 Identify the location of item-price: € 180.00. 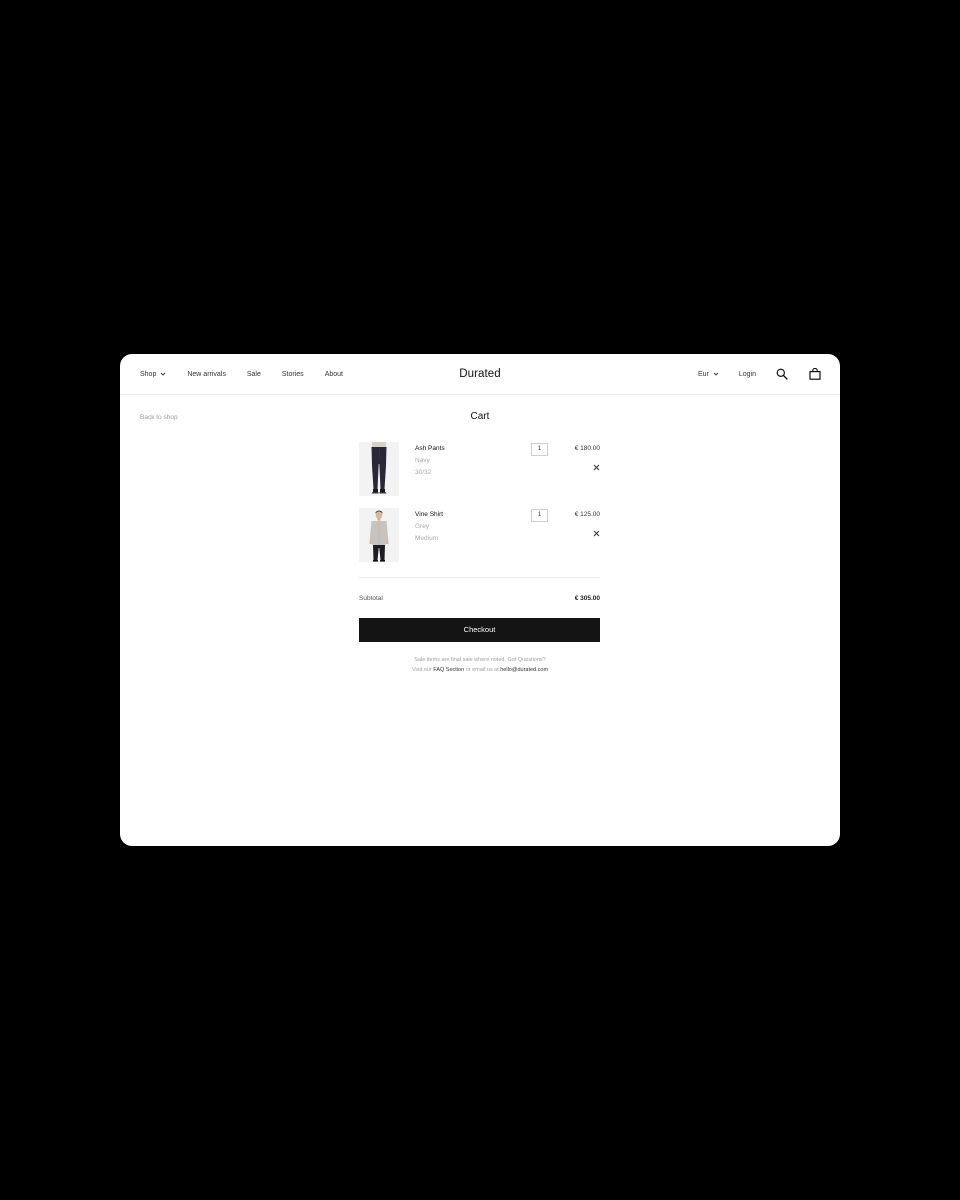
(587, 448).